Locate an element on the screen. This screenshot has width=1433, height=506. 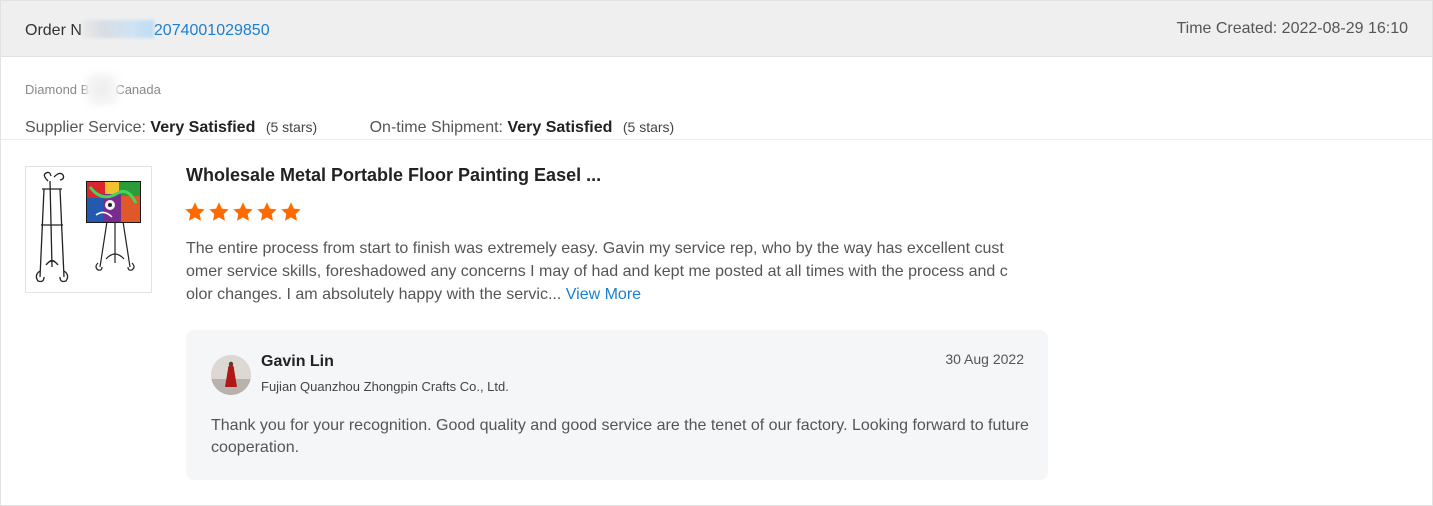
time-created: Time Created: 2022-08-29 16:10 is located at coordinates (1292, 28).